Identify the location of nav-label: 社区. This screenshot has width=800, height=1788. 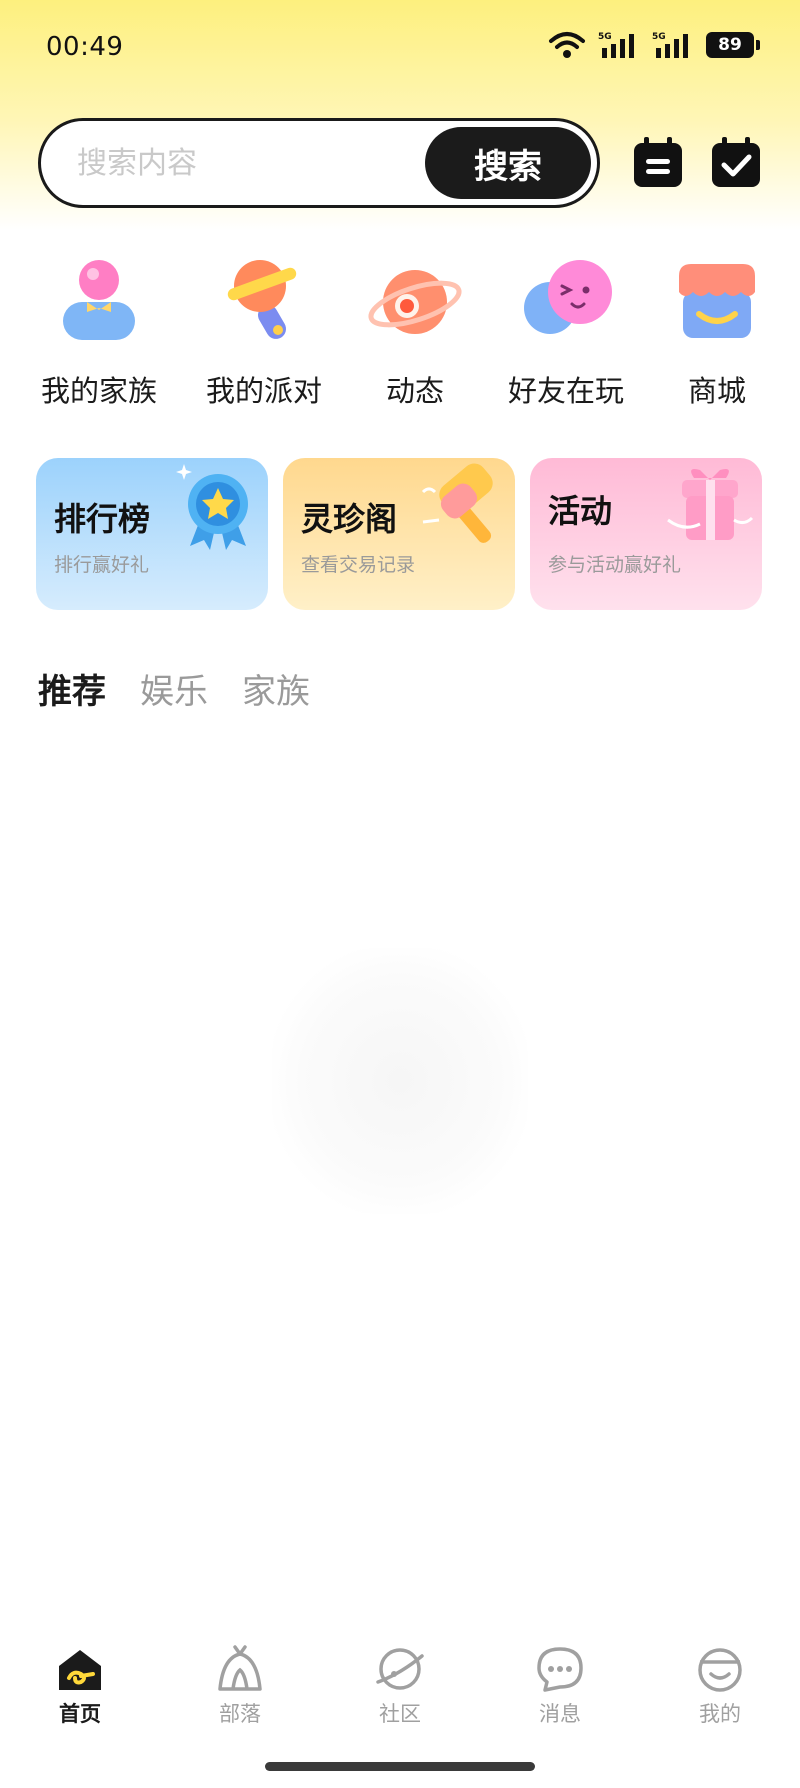
(400, 1714).